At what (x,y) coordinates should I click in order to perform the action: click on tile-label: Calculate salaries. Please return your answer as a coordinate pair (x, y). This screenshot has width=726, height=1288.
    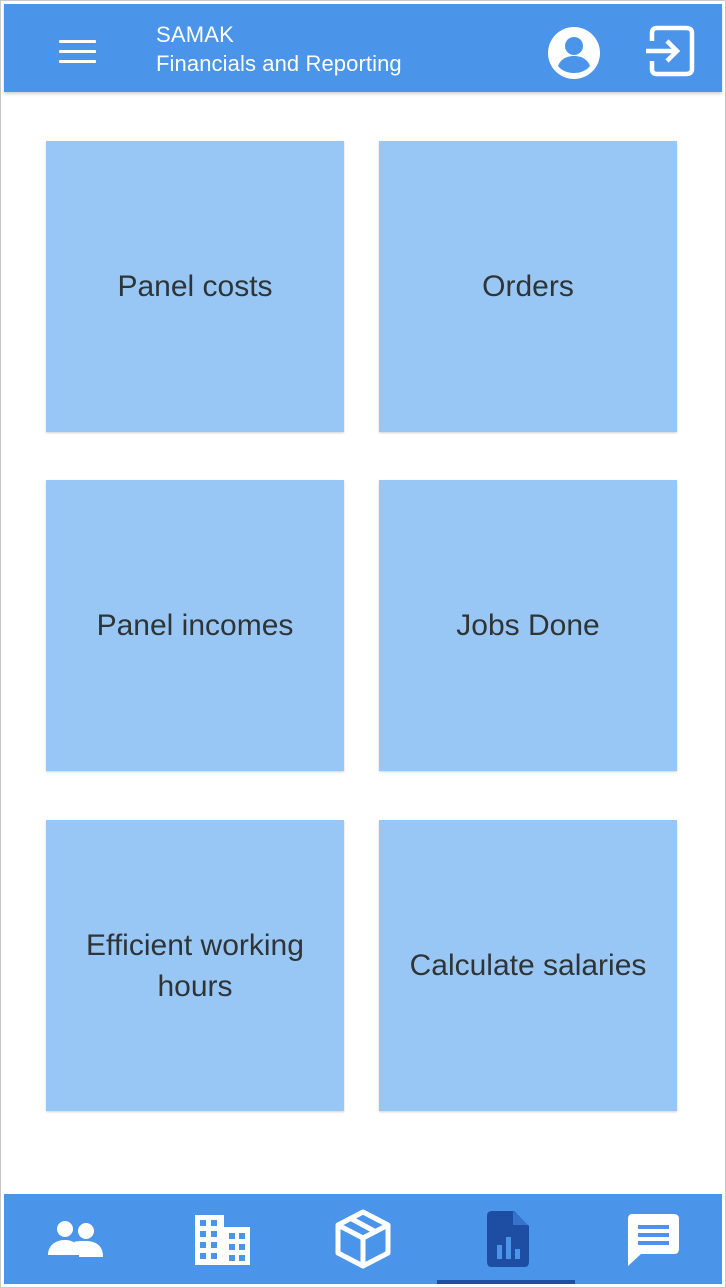
    Looking at the image, I should click on (528, 965).